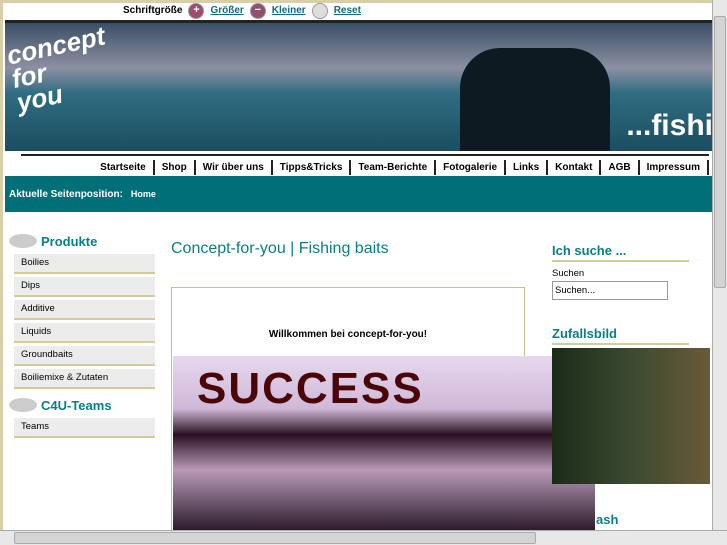  Describe the element at coordinates (175, 167) in the screenshot. I see `nav-shop: Shop` at that location.